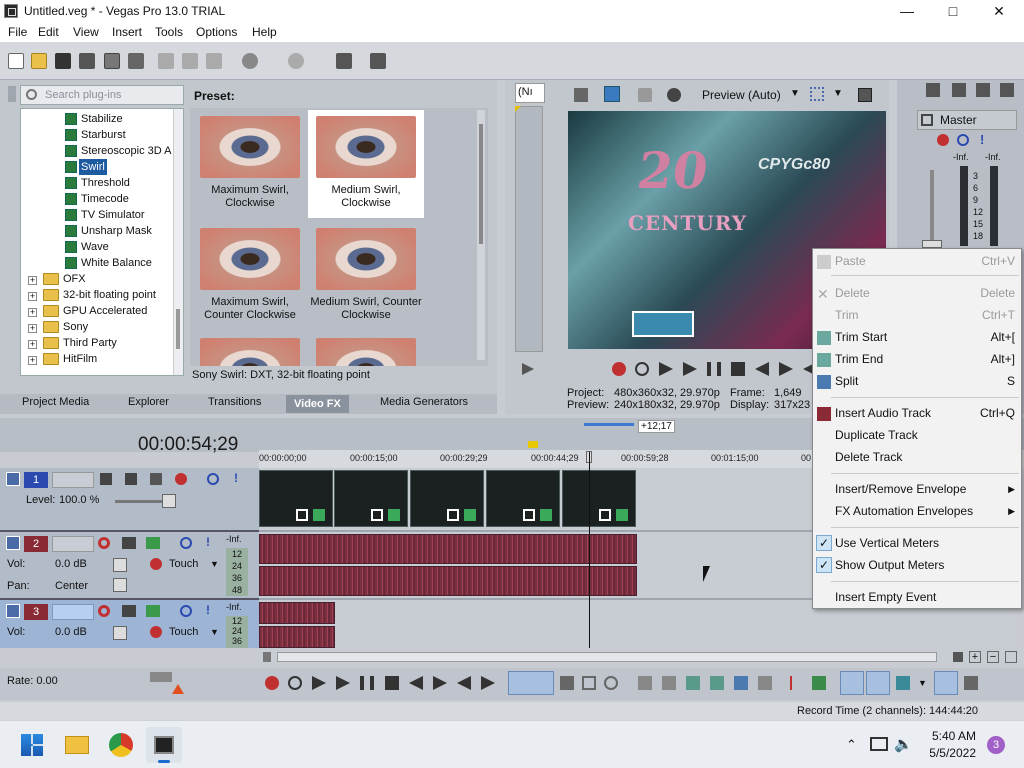  I want to click on solo-icon: !, so click(208, 610).